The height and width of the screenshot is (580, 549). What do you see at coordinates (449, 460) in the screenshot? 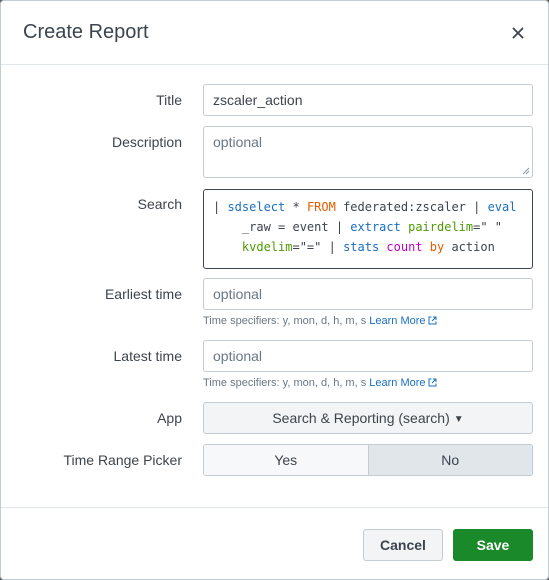
I see `time-range-picker-no: No` at bounding box center [449, 460].